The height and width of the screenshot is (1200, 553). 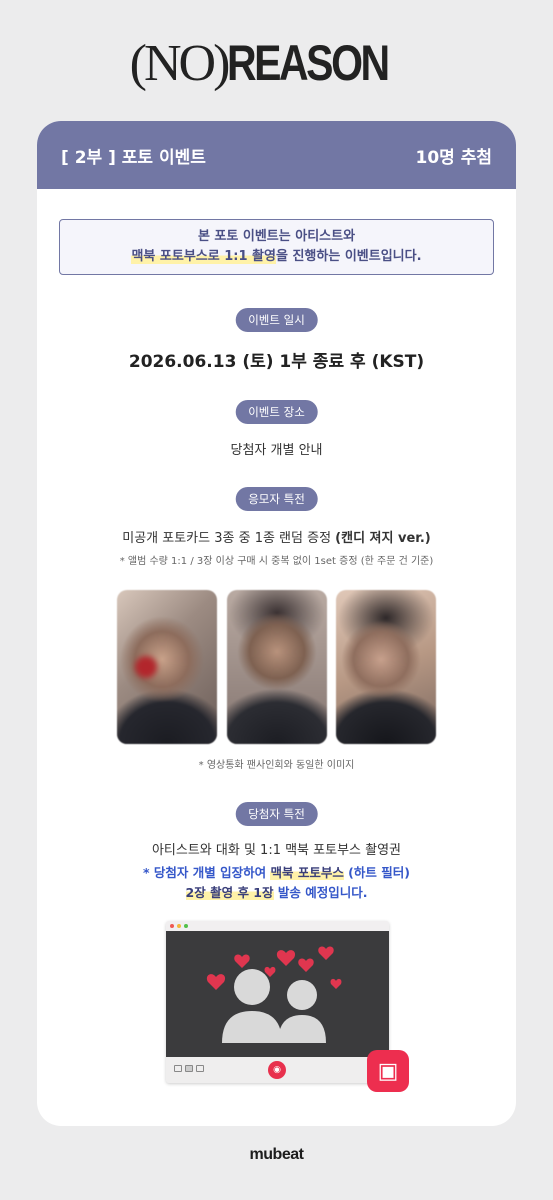 What do you see at coordinates (276, 320) in the screenshot?
I see `event-date-label: 이벤트 일시` at bounding box center [276, 320].